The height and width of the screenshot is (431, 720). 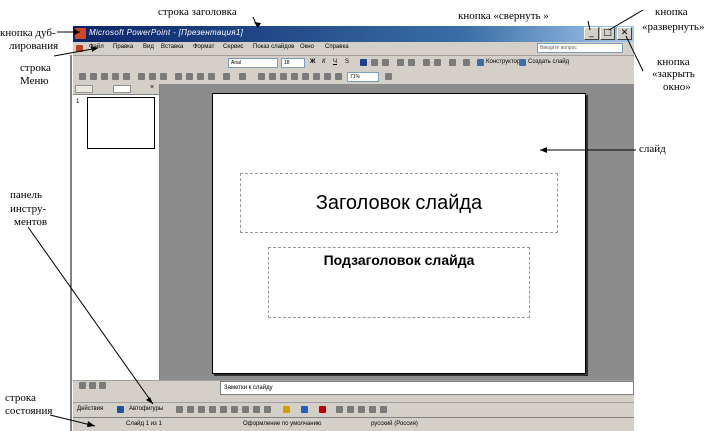 I want to click on help-search-input: Введите вопрос, so click(x=580, y=48).